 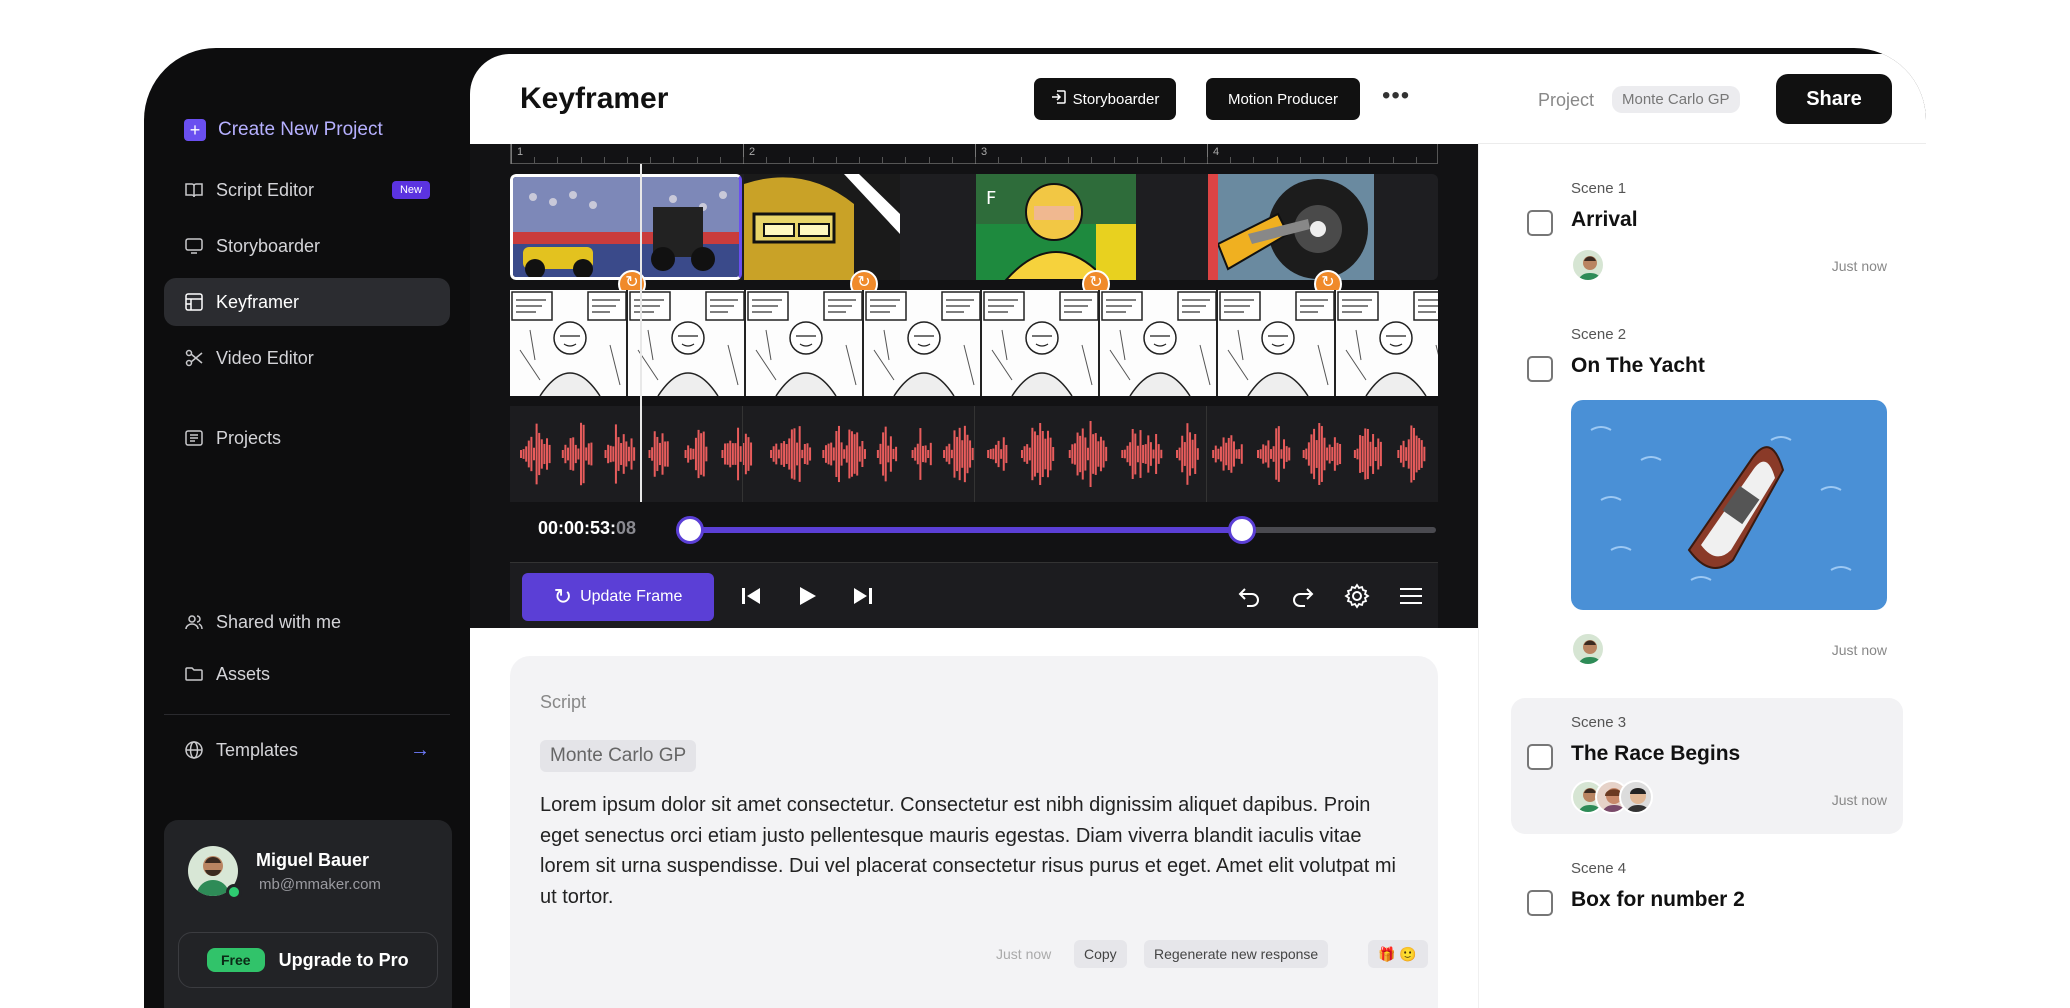 What do you see at coordinates (194, 246) in the screenshot?
I see `monitor-icon` at bounding box center [194, 246].